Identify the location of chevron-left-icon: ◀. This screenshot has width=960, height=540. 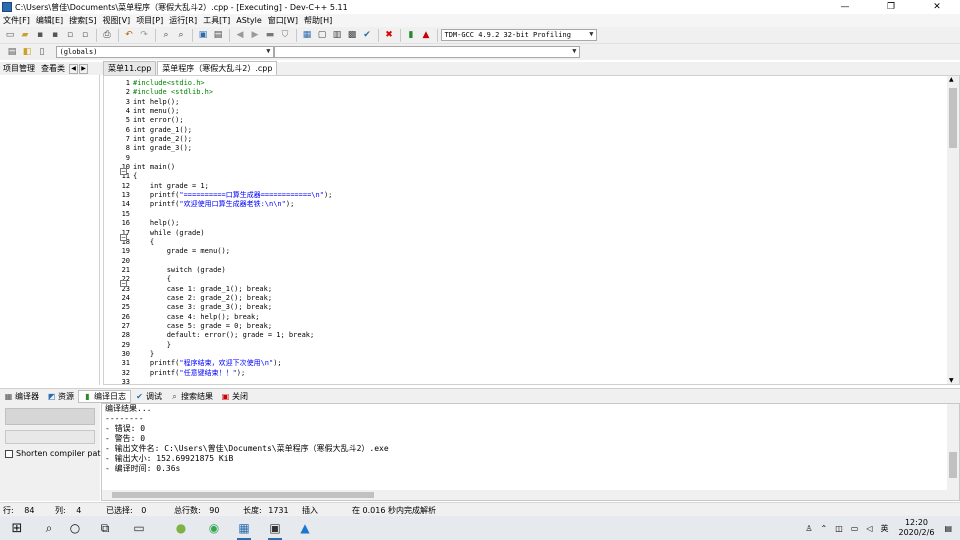
(73, 68).